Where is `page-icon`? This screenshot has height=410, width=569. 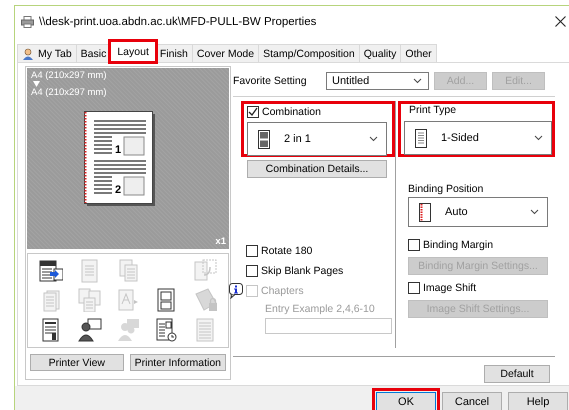
page-icon is located at coordinates (421, 138).